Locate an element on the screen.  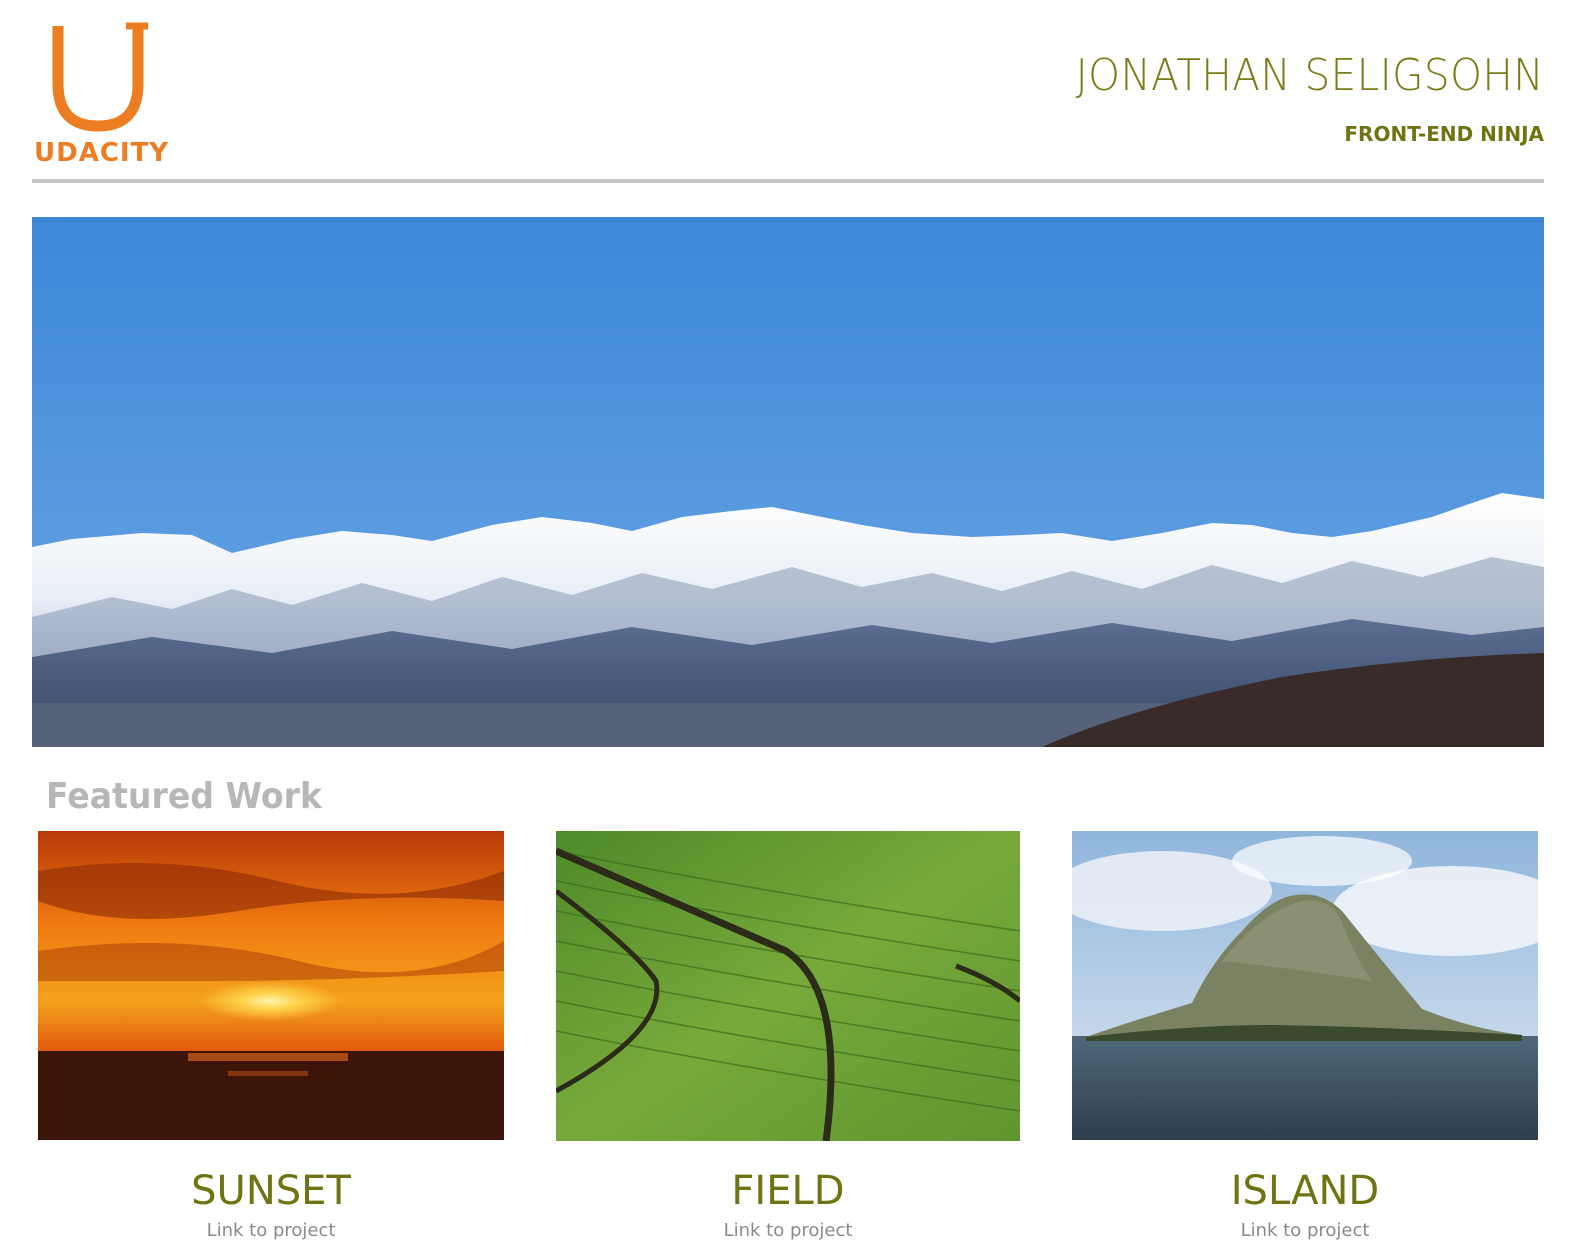
header-divider is located at coordinates (788, 181).